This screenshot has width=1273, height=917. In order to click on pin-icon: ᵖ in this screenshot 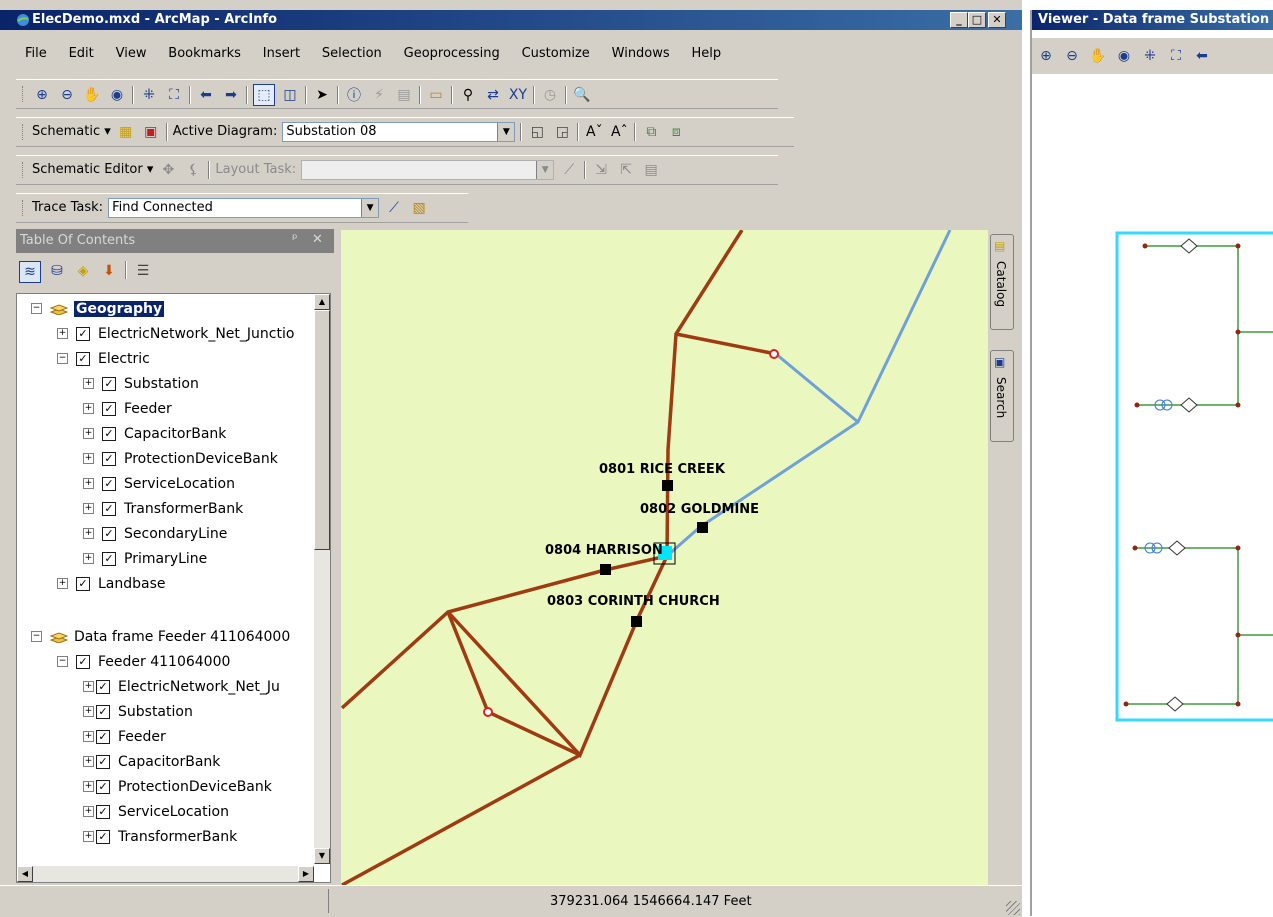, I will do `click(295, 239)`.